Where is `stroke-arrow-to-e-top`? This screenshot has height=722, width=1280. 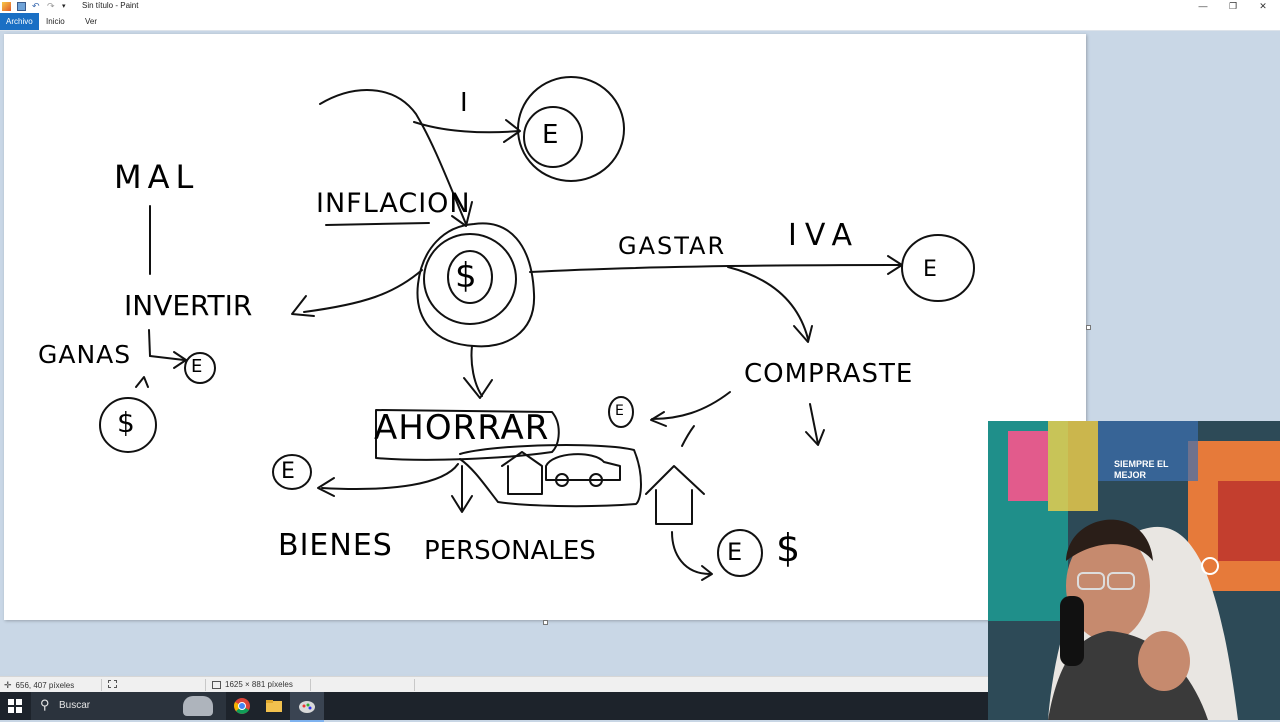 stroke-arrow-to-e-top is located at coordinates (466, 127).